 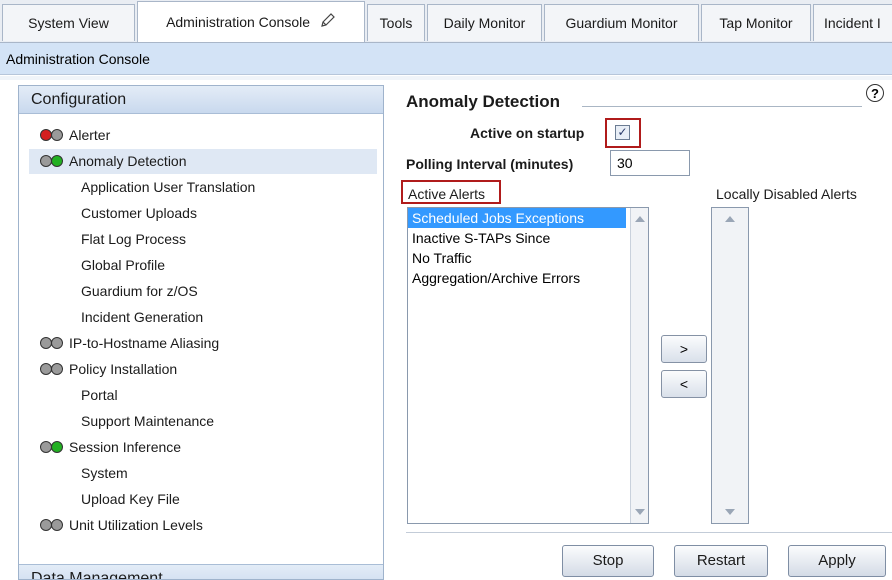 I want to click on move-left-button: <, so click(x=684, y=384).